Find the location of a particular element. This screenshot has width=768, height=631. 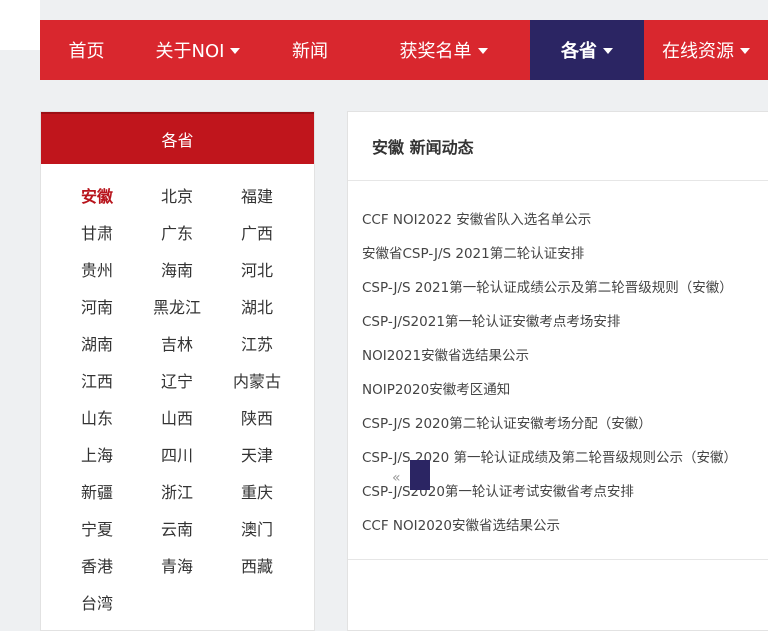

nav-home: 首页 is located at coordinates (86, 50).